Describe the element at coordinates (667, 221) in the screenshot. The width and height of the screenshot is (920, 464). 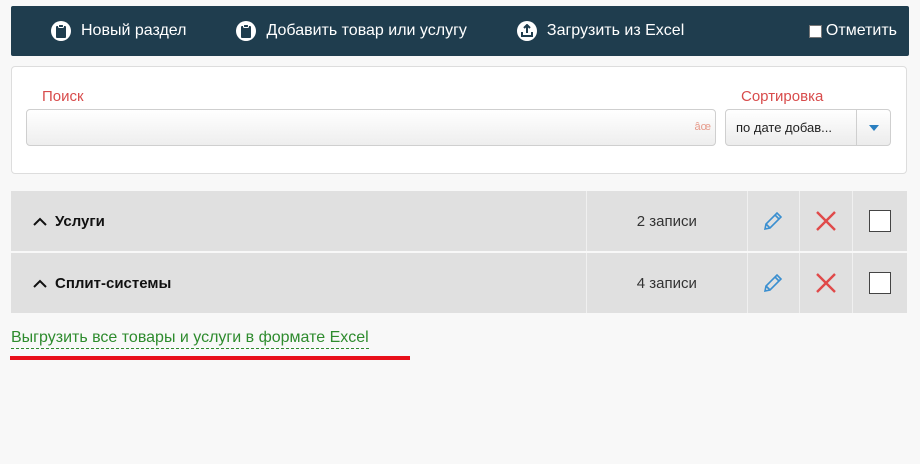
I see `record-count: 2 записи` at that location.